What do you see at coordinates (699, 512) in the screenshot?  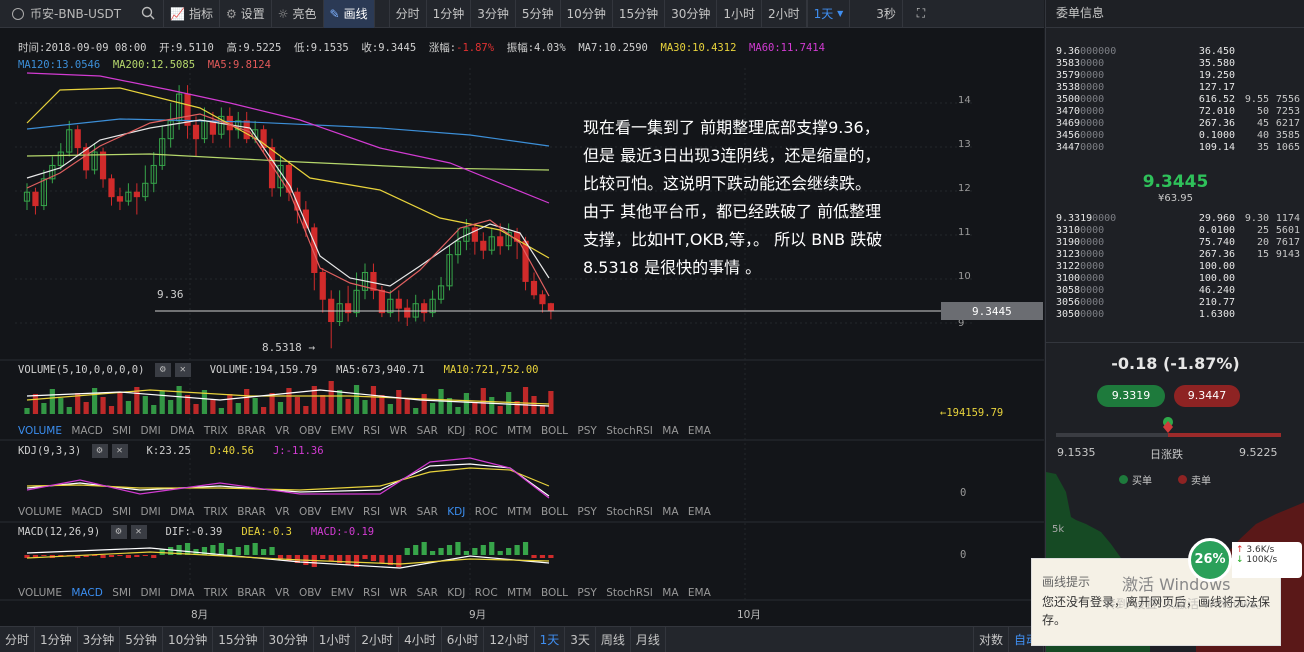 I see `indicator-tab: EMA` at bounding box center [699, 512].